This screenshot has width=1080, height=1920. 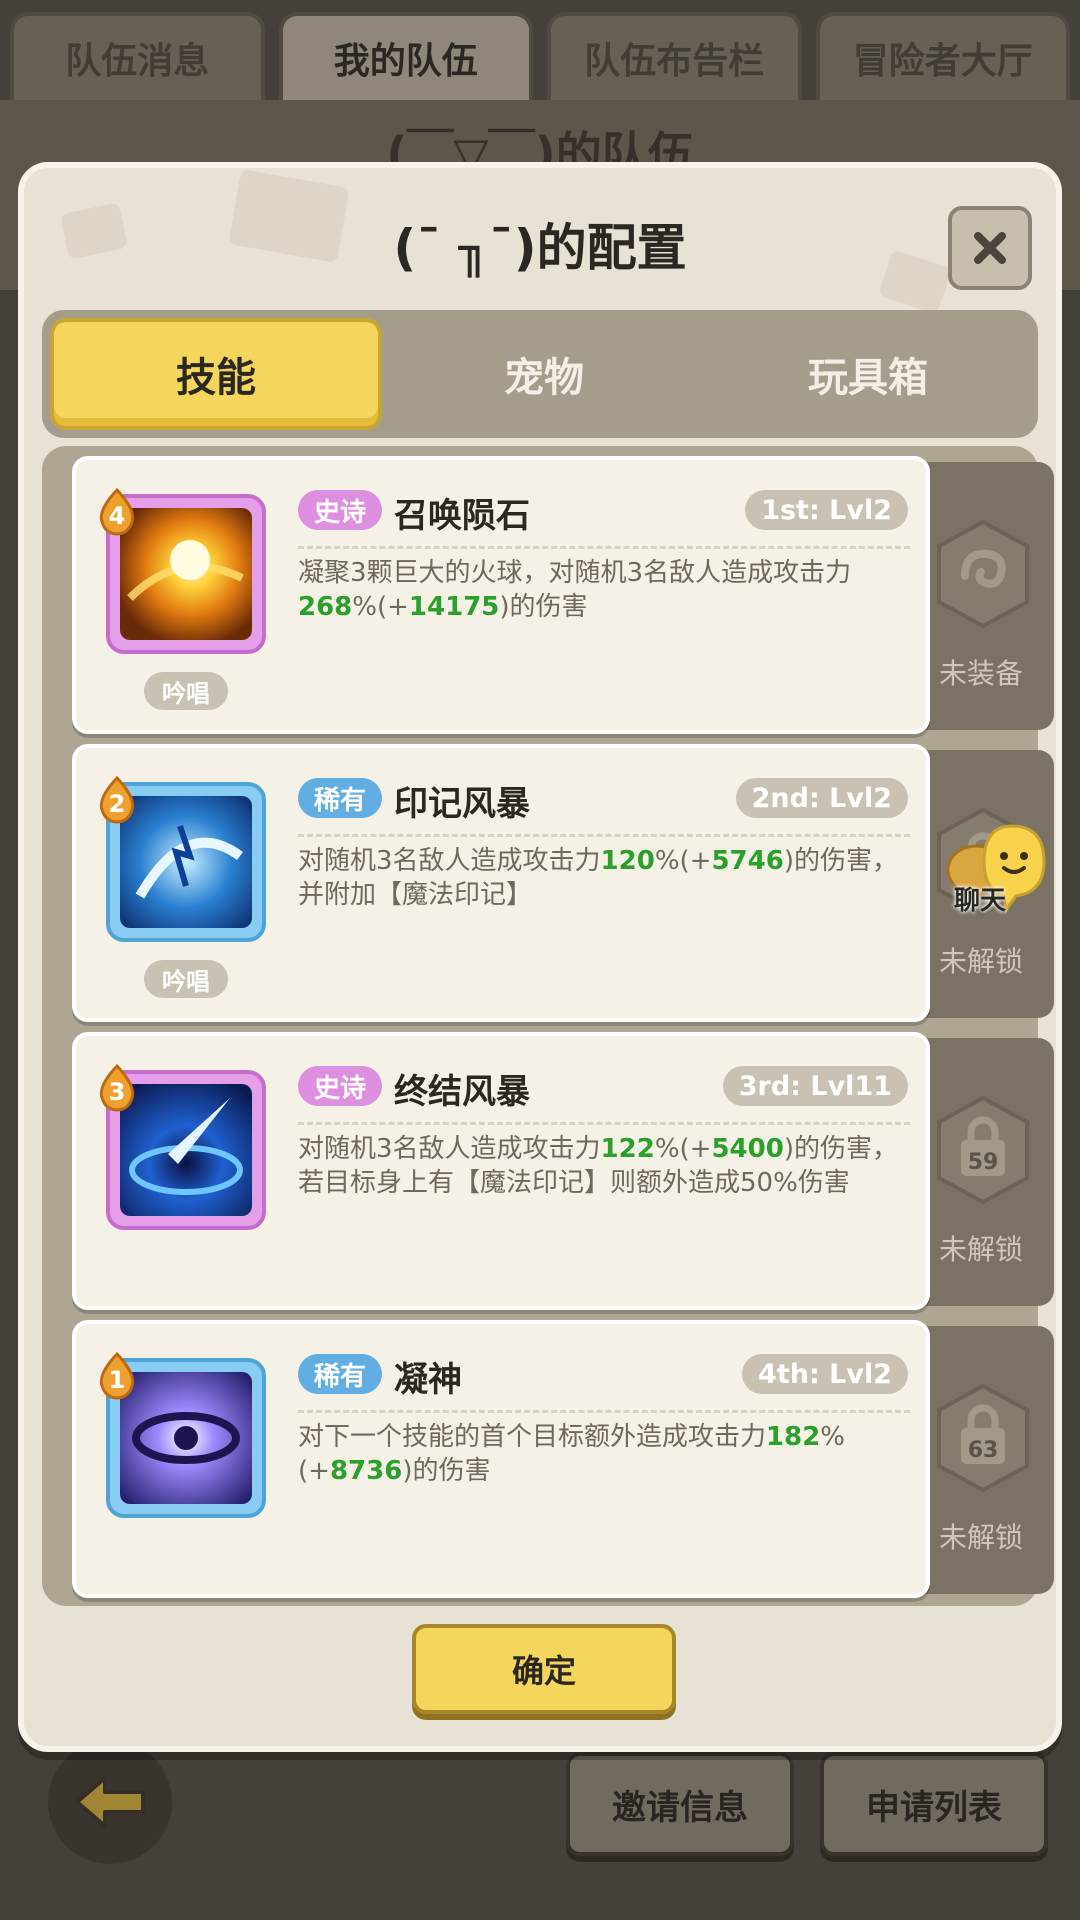 What do you see at coordinates (462, 804) in the screenshot?
I see `skill-name: 印记风暴` at bounding box center [462, 804].